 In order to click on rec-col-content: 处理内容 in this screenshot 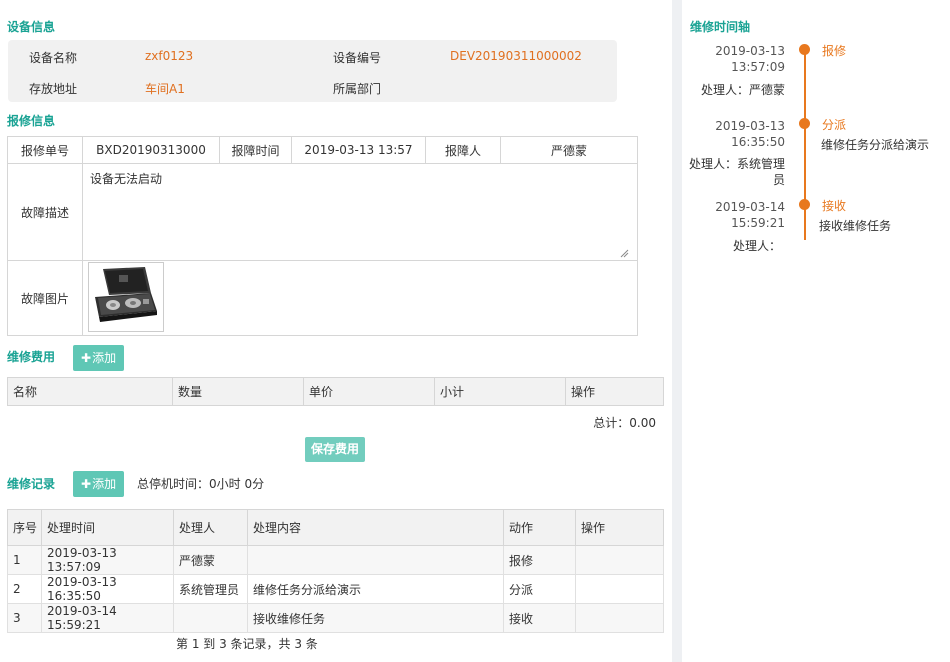, I will do `click(375, 527)`.